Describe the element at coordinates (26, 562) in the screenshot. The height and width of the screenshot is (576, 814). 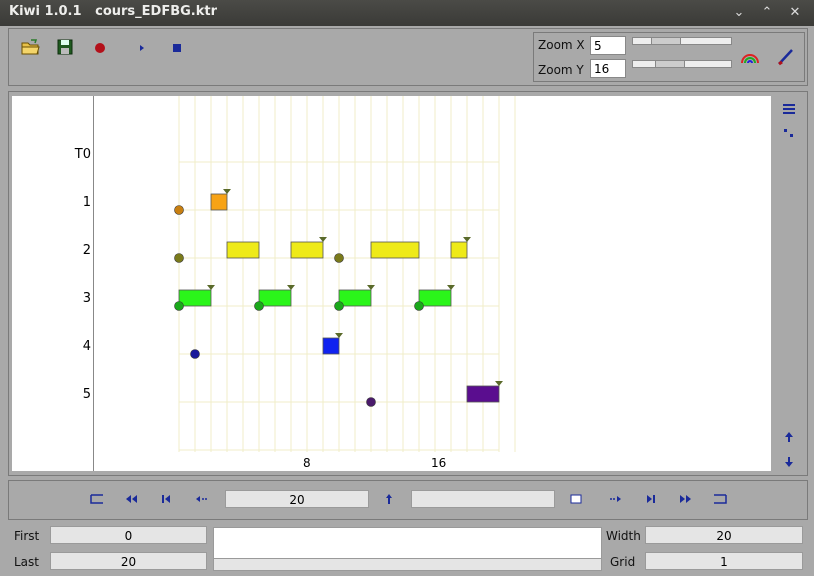
I see `last-label: Last` at that location.